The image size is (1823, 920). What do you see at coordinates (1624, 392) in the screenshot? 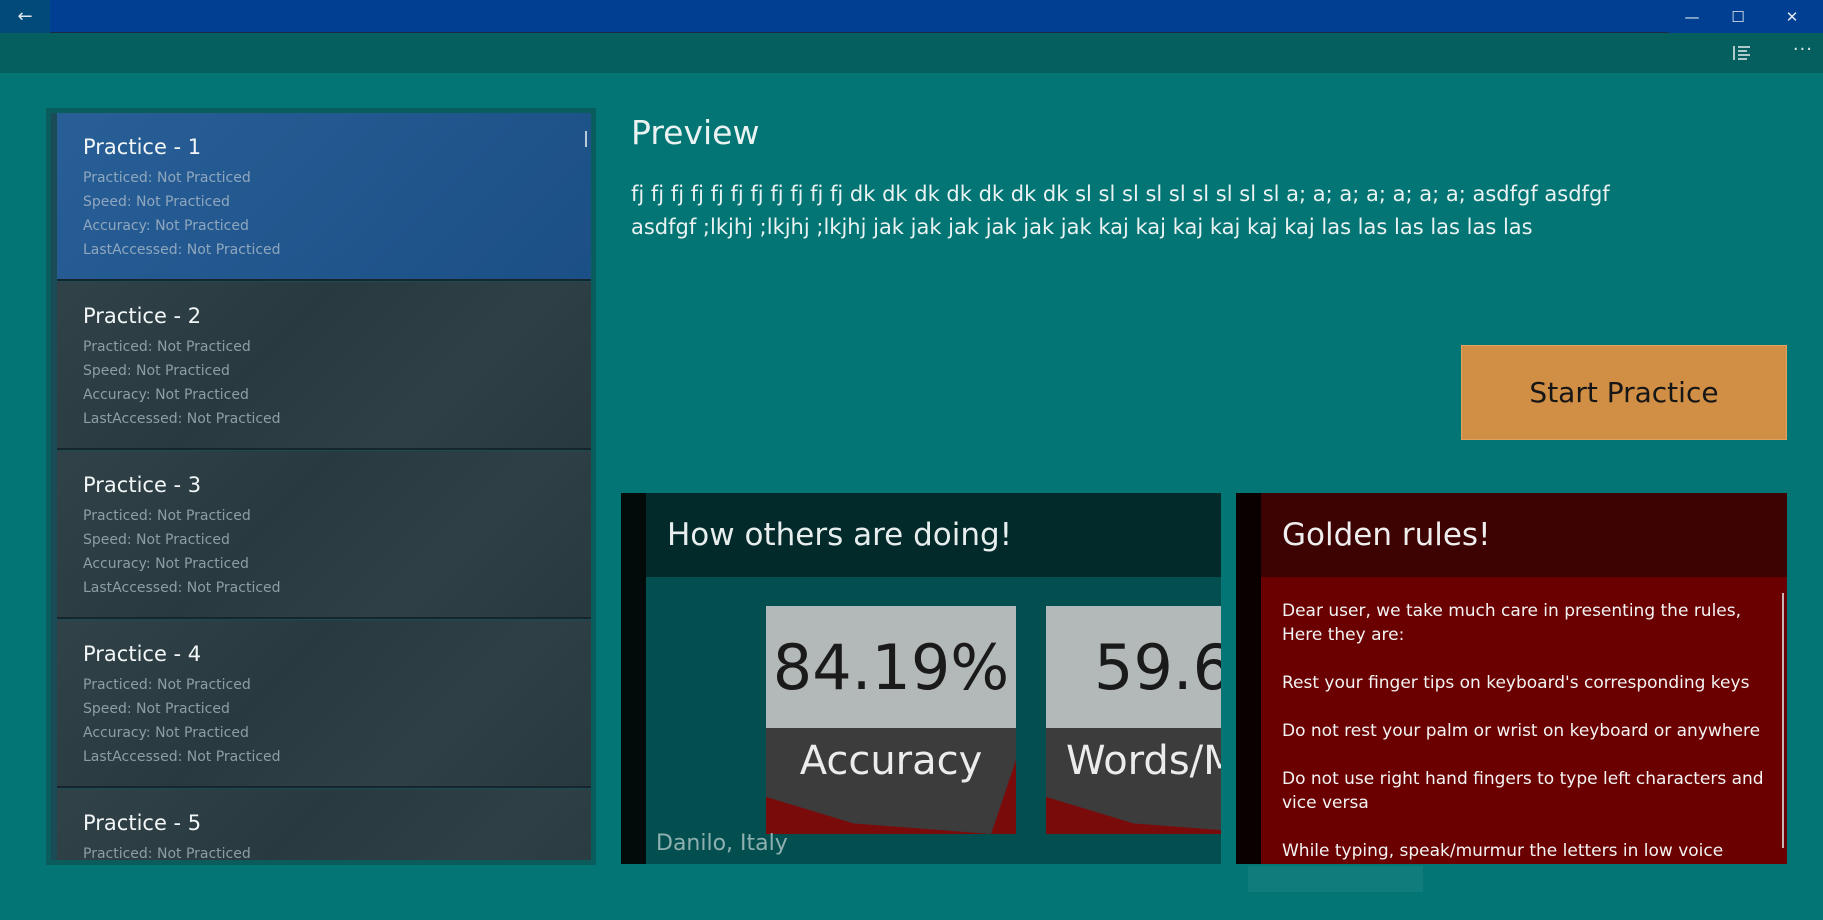
I see `start-practice-button: Start Practice` at bounding box center [1624, 392].